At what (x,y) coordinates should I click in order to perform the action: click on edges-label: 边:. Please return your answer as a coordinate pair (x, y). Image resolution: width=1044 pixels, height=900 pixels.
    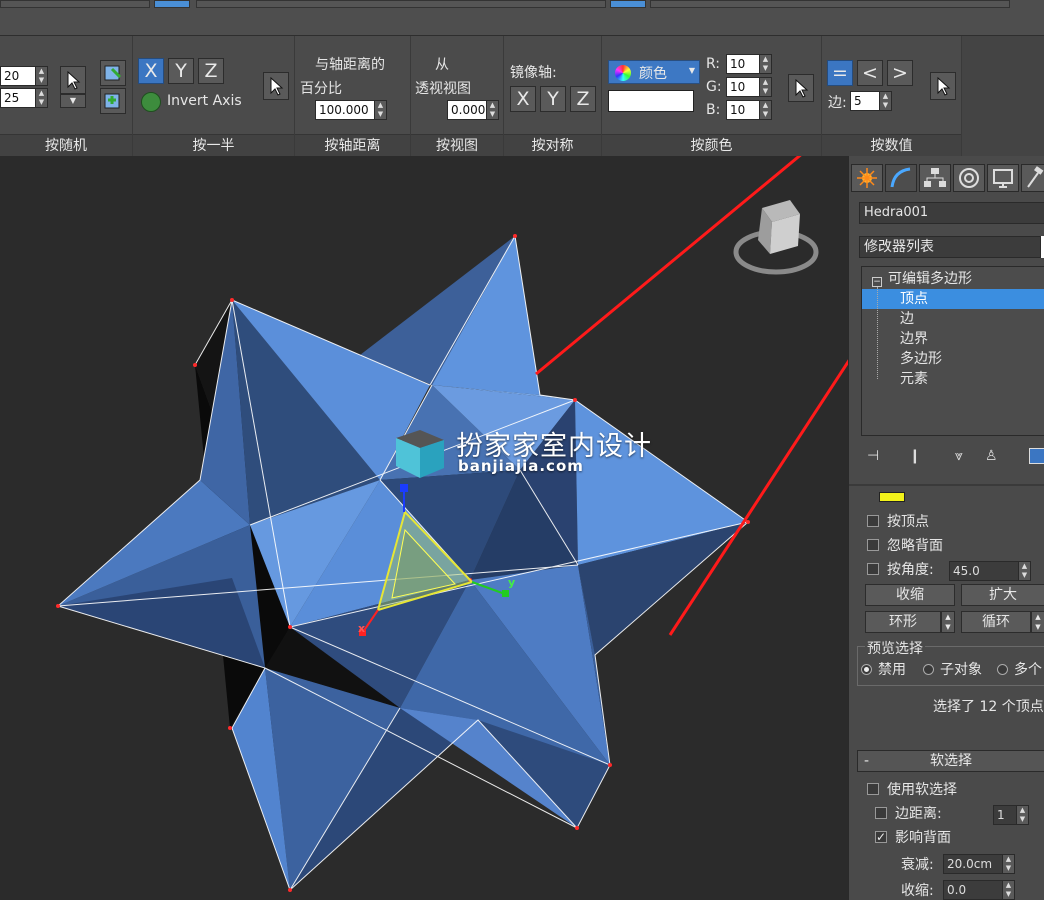
    Looking at the image, I should click on (837, 103).